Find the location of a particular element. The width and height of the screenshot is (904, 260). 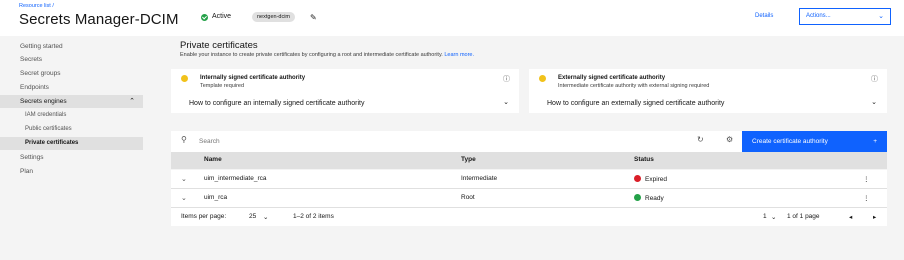

caret-left-icon: ◂ is located at coordinates (850, 217).